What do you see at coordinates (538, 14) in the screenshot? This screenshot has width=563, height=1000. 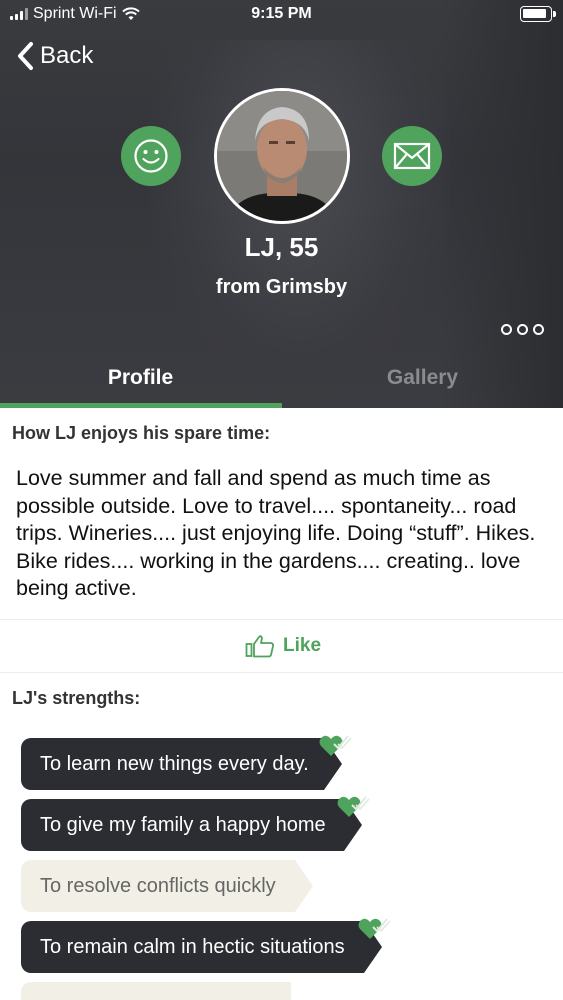 I see `battery-icon` at bounding box center [538, 14].